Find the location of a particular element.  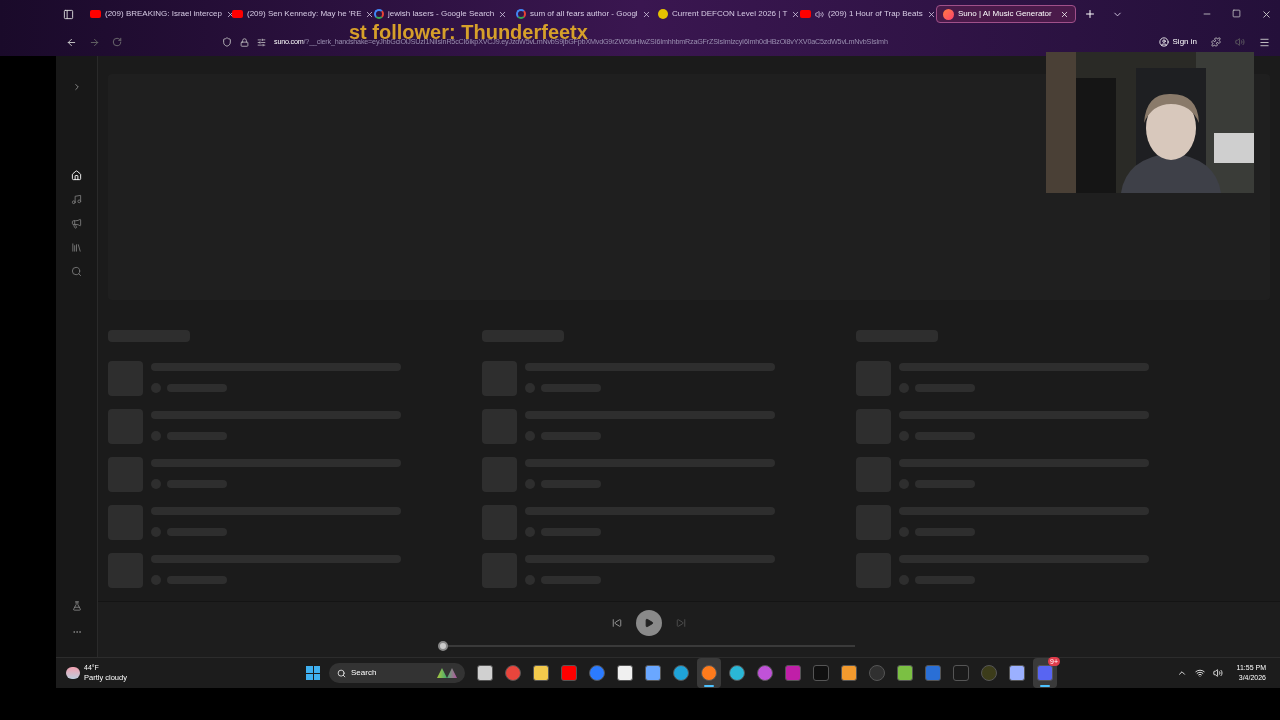

browser-tab: (209) Sen Kennedy: May he 'RE is located at coordinates (296, 14).